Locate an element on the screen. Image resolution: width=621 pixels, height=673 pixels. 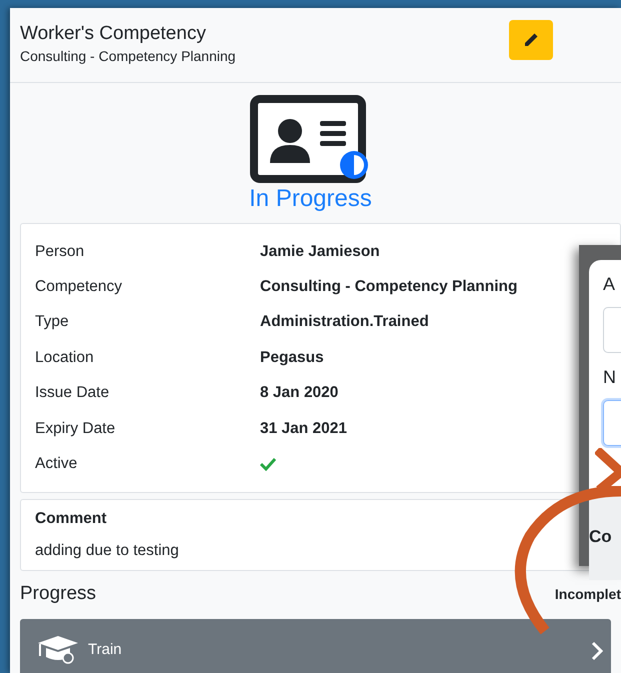
step-row: Train is located at coordinates (315, 645).